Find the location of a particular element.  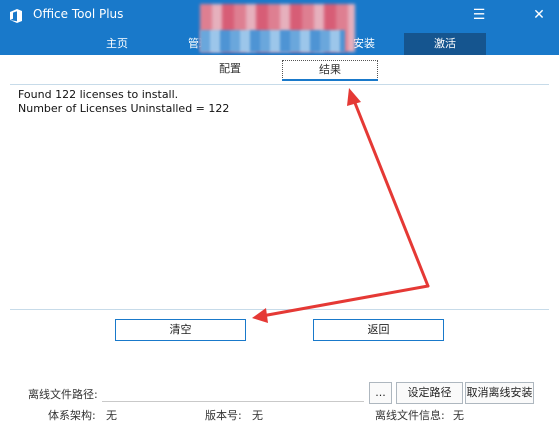

cancel-offline-button: 取消离线安装 is located at coordinates (499, 393).